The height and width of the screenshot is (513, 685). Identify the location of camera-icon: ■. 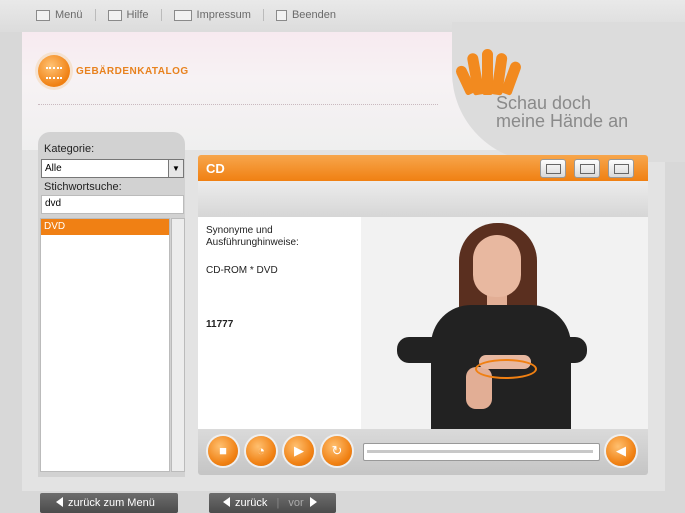
(223, 450).